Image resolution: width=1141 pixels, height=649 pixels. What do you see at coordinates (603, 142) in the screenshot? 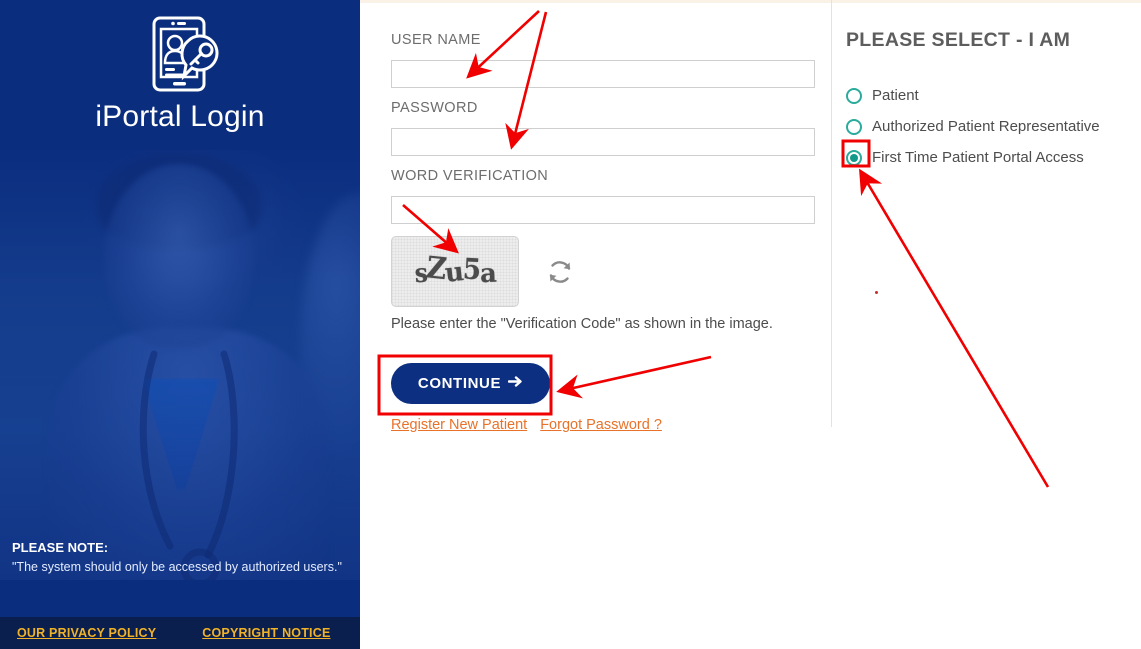
I see `password-input` at bounding box center [603, 142].